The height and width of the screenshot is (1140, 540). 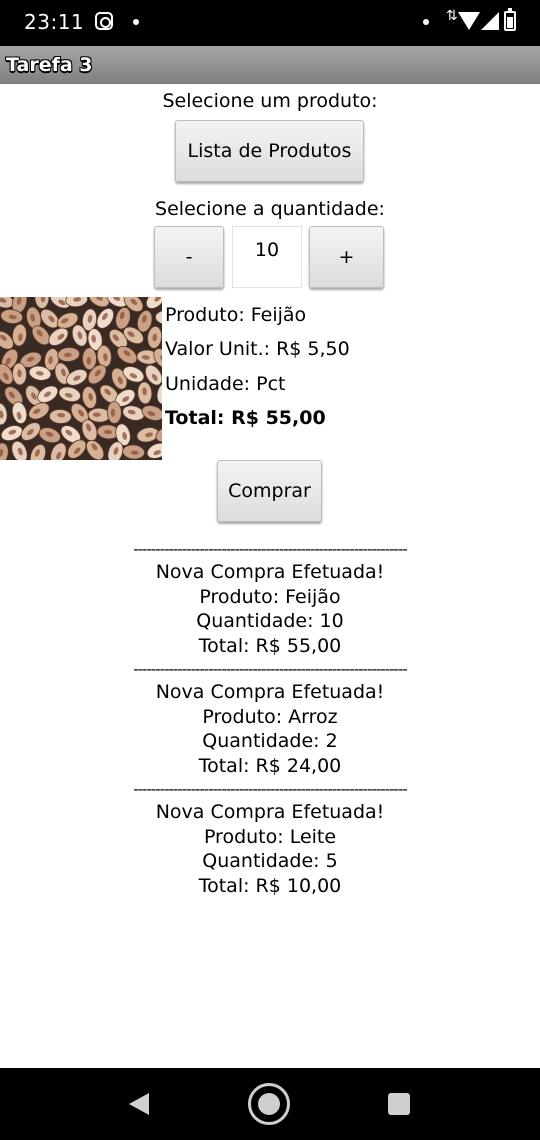 I want to click on select-quantity-label: Selecione a quantidade:, so click(x=270, y=209).